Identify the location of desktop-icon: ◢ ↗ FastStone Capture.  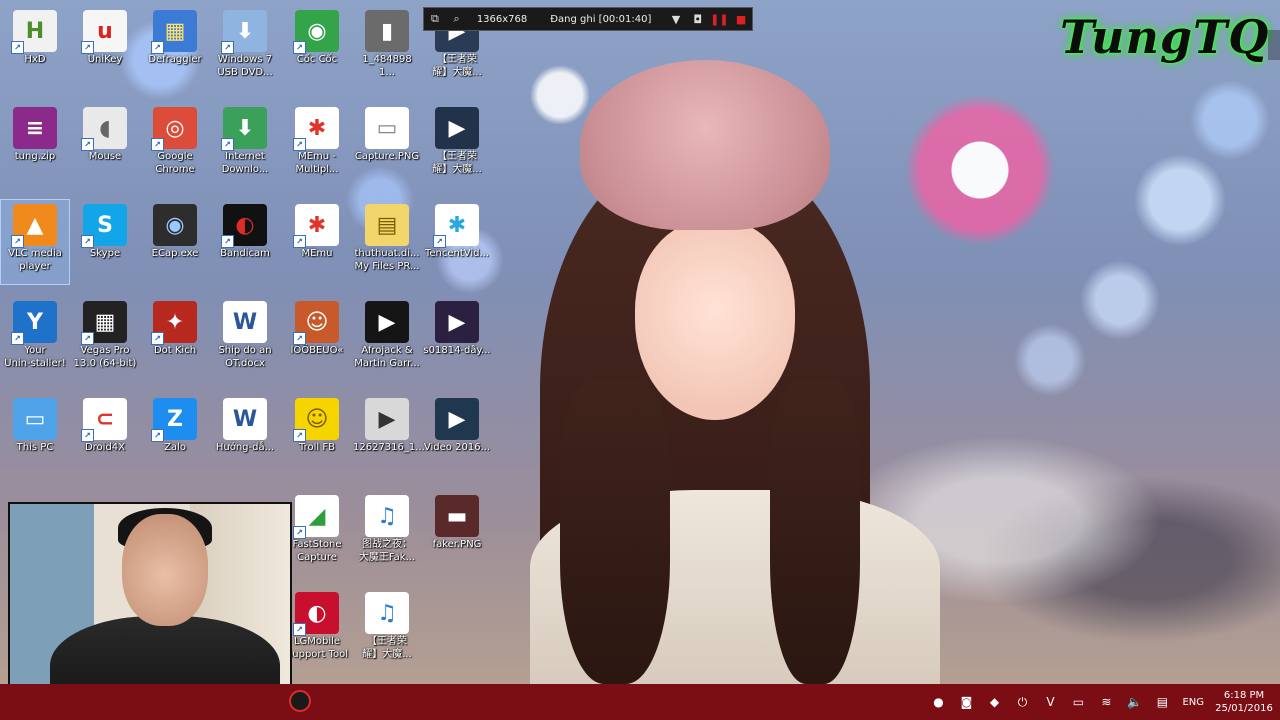
(317, 533).